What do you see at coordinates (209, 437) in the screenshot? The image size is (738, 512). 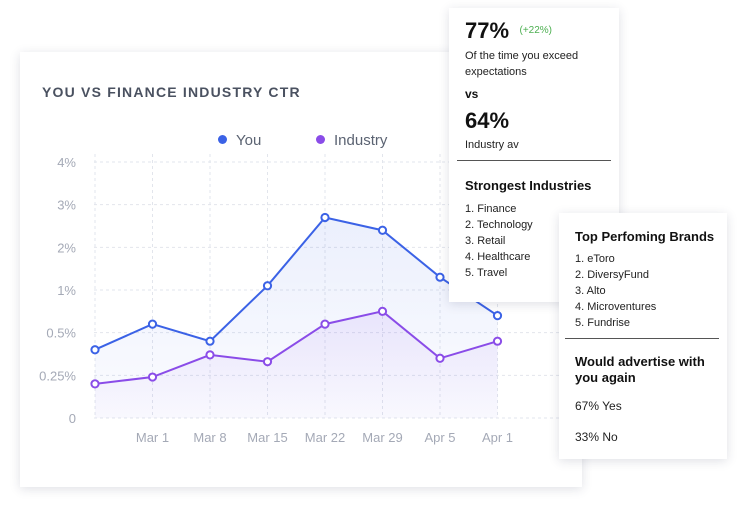 I see `x-tick-label: Mar 8` at bounding box center [209, 437].